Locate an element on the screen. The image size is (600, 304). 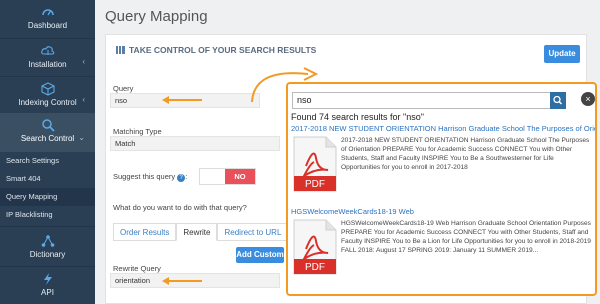
card-header: TAKE CONTROL OF YOUR SEARCH RESULTS is located at coordinates (216, 50).